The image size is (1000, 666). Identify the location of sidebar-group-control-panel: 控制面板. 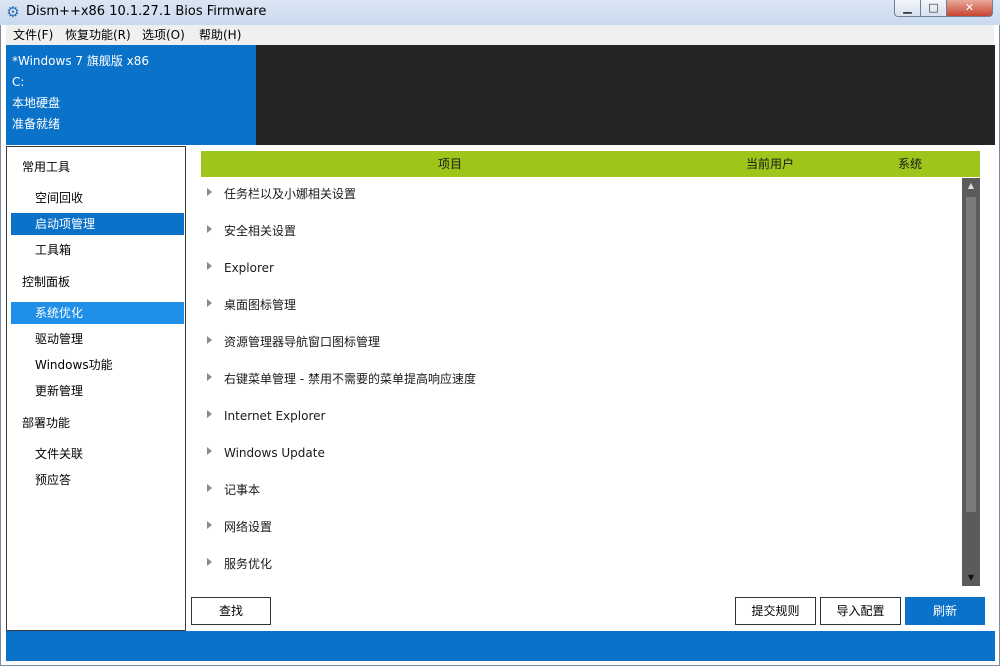
(46, 282).